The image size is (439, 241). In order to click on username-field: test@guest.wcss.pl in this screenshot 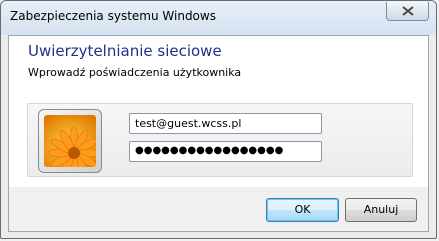, I will do `click(225, 123)`.